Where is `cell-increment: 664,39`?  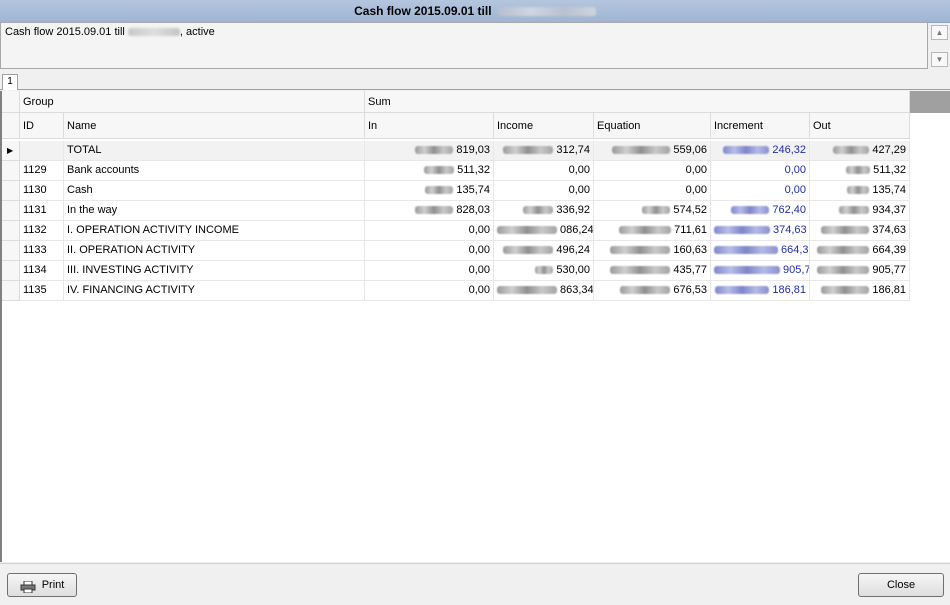
cell-increment: 664,39 is located at coordinates (760, 251).